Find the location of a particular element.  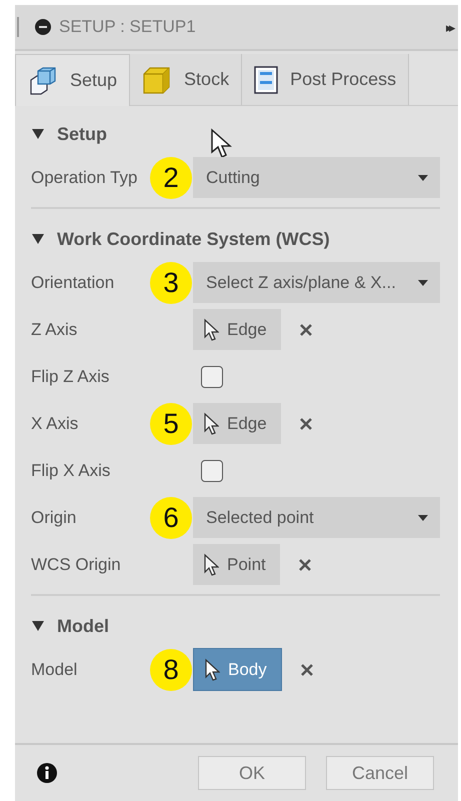

tab: Stock is located at coordinates (186, 79).